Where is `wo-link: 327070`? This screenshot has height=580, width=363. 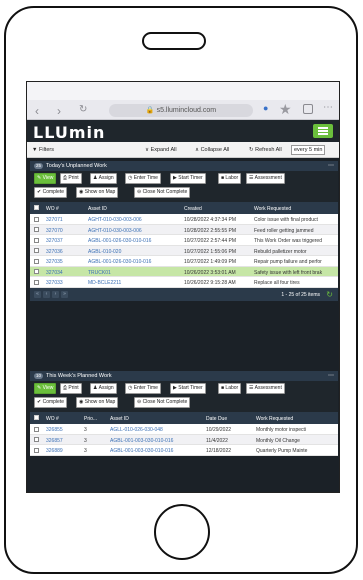 wo-link: 327070 is located at coordinates (54, 231).